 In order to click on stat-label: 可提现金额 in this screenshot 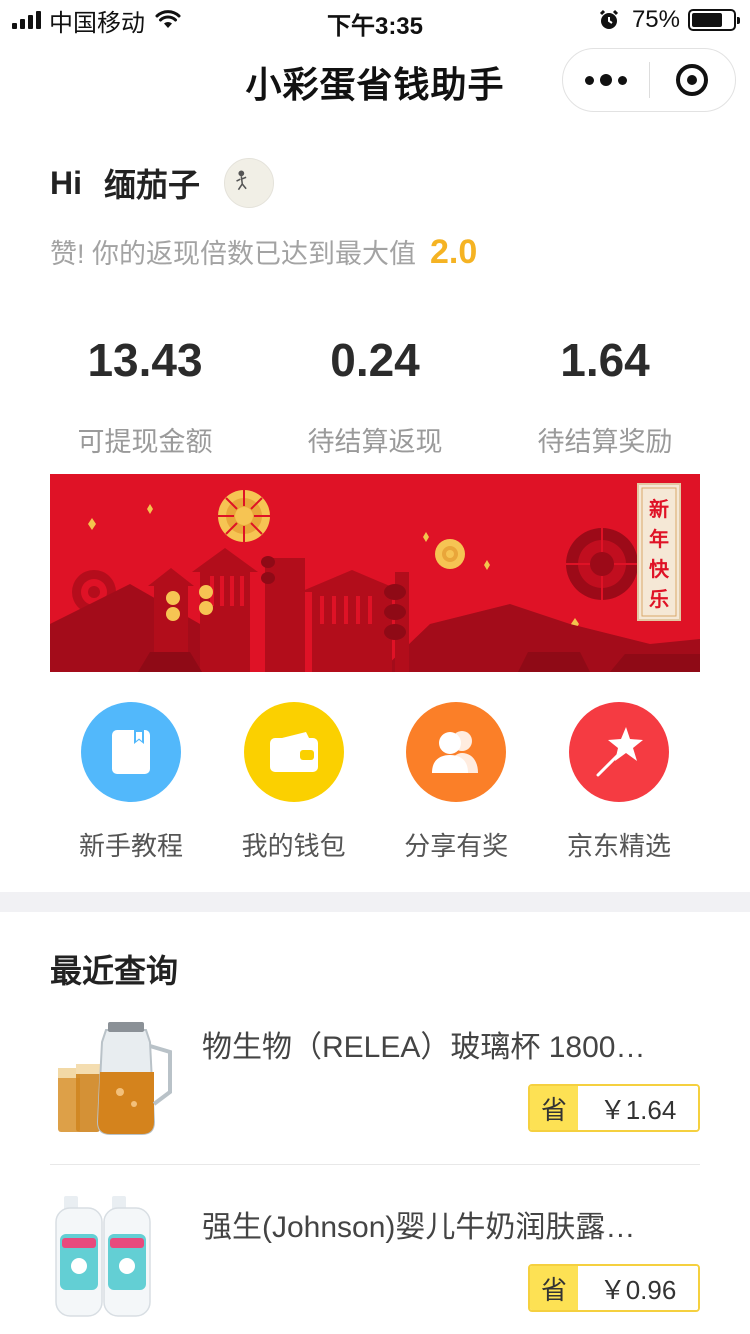, I will do `click(145, 442)`.